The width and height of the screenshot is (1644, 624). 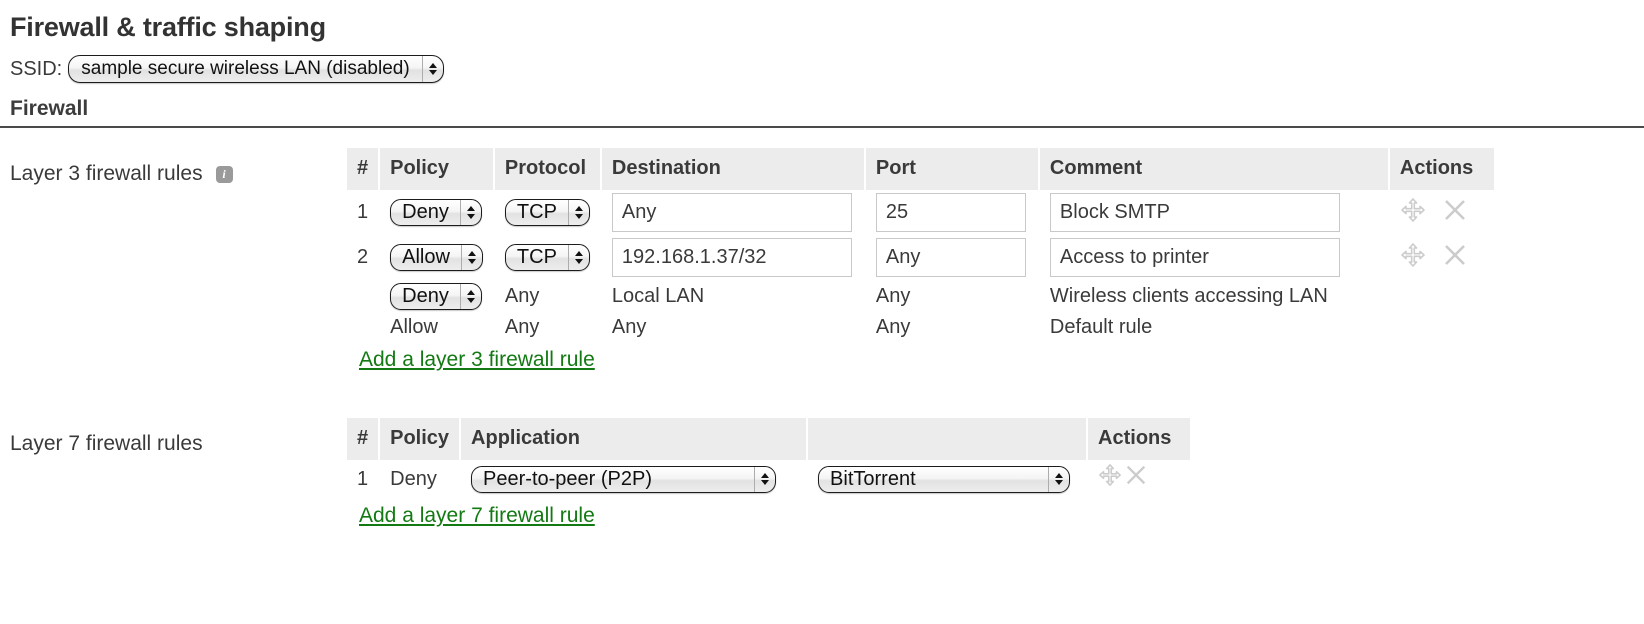 I want to click on ssid-select: sample secure wireless LAN (disabled), so click(x=256, y=69).